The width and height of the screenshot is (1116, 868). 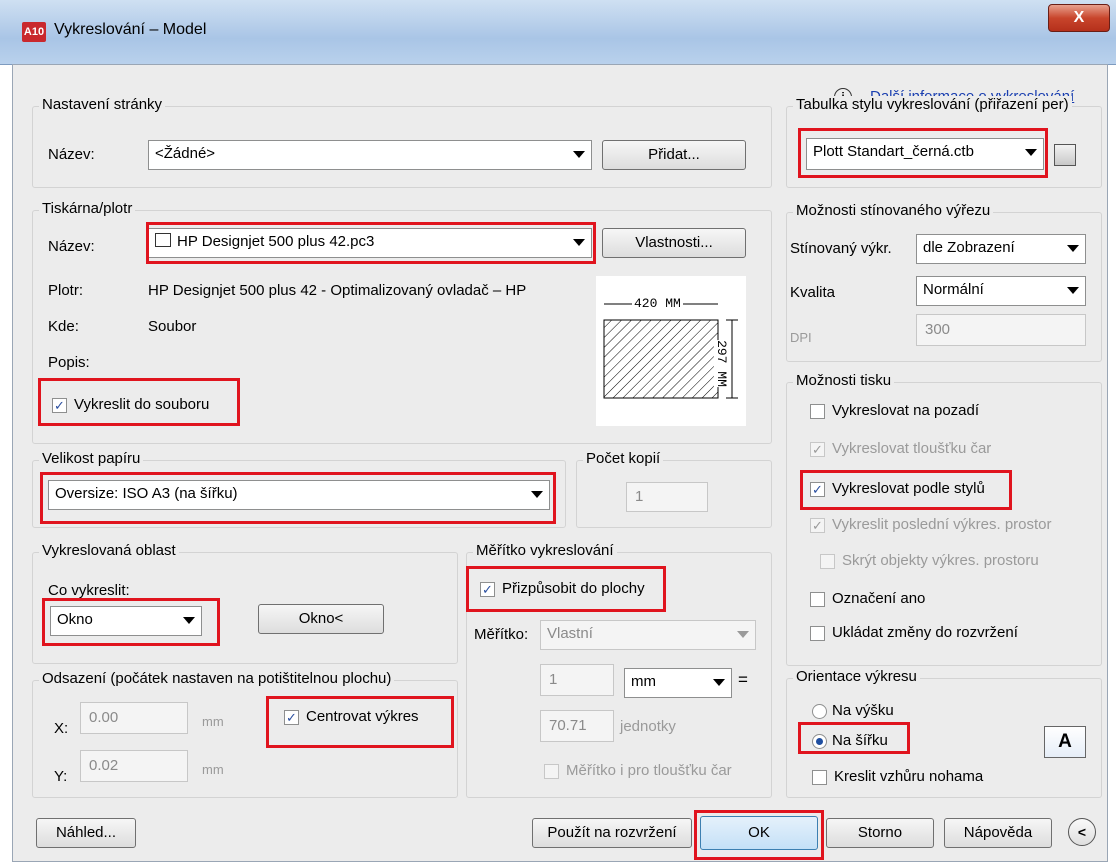 What do you see at coordinates (817, 599) in the screenshot?
I see `plot-stamp-checkbox` at bounding box center [817, 599].